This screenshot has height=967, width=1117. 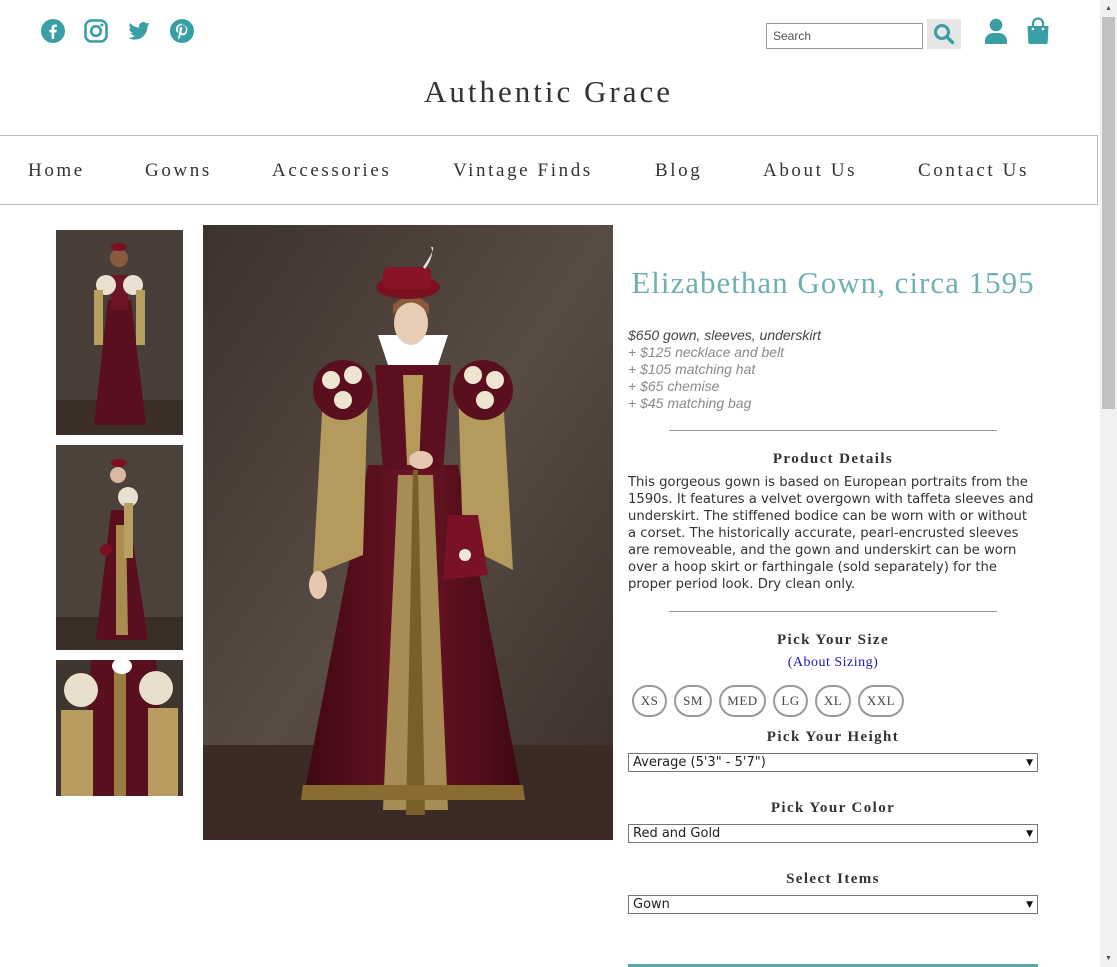 I want to click on size-options: XS SM MED LG XL XXL, so click(x=833, y=701).